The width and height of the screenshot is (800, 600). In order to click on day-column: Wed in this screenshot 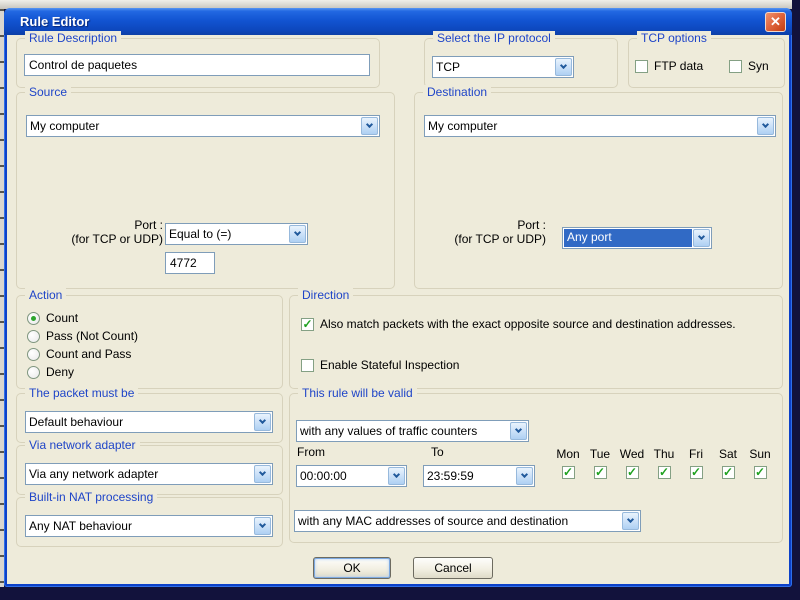, I will do `click(632, 463)`.